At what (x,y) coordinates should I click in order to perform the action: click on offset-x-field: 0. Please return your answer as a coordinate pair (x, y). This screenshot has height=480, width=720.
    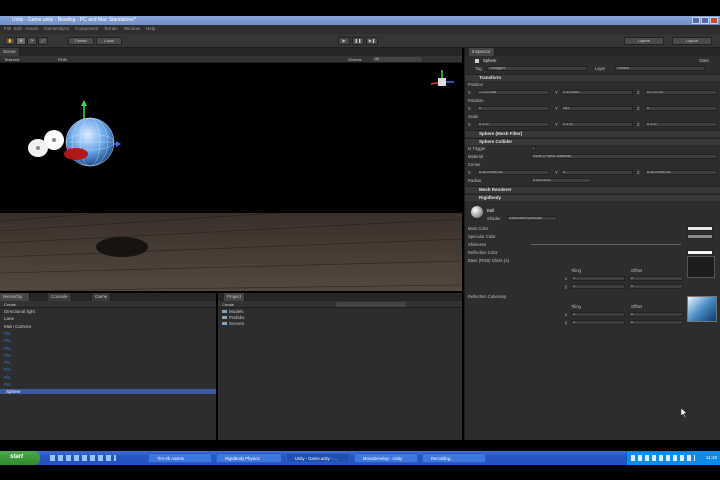
    Looking at the image, I should click on (656, 278).